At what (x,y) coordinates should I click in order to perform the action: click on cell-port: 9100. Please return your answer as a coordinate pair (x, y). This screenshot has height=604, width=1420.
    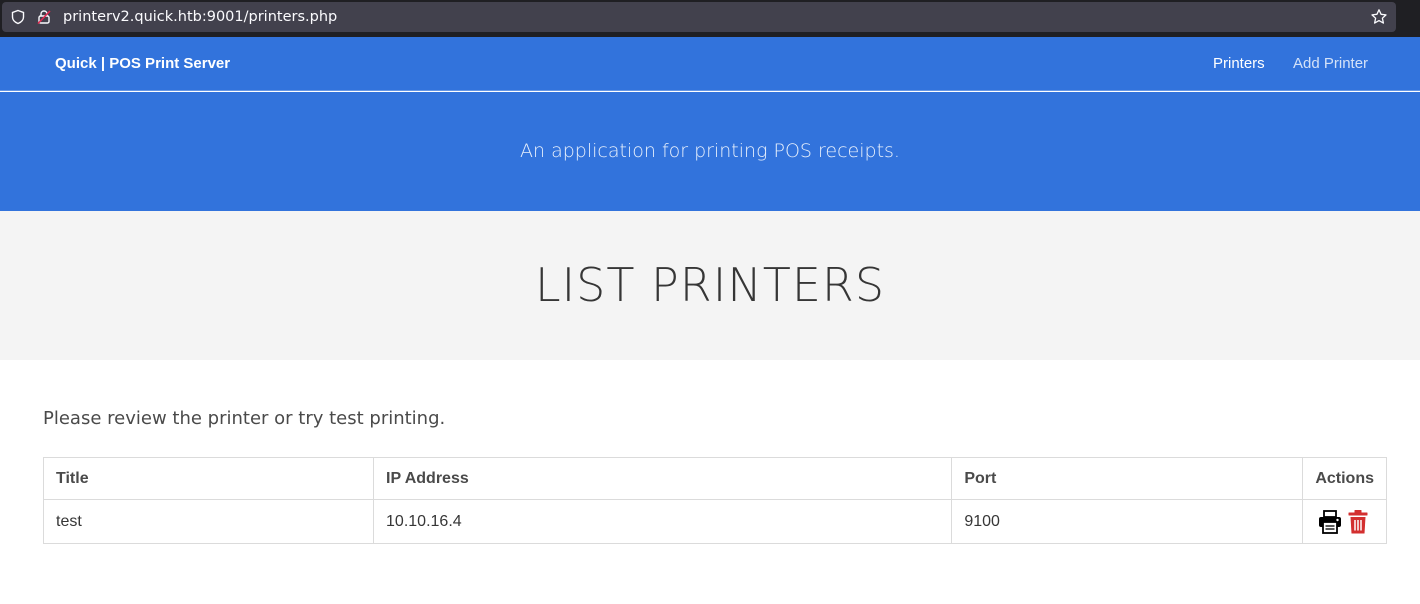
    Looking at the image, I should click on (1127, 521).